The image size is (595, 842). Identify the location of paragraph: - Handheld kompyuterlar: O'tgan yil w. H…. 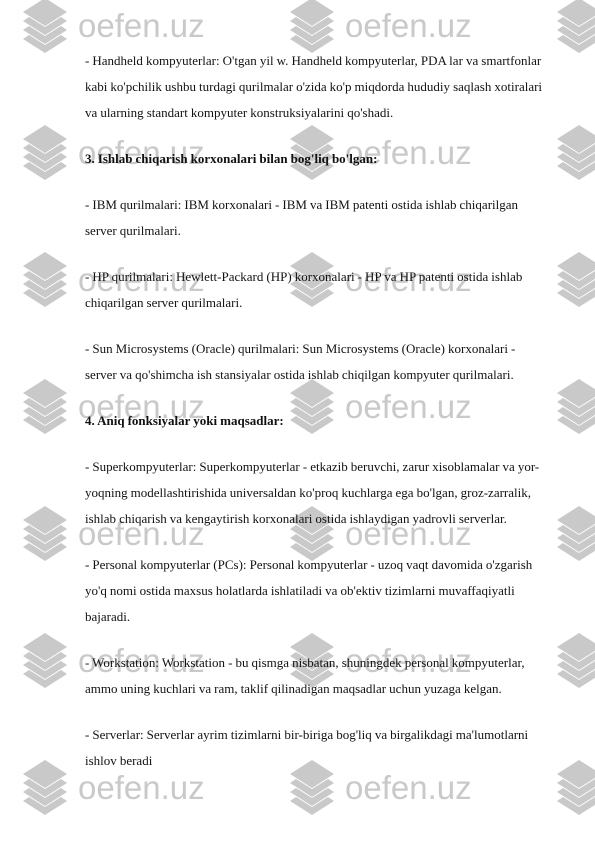
(314, 86).